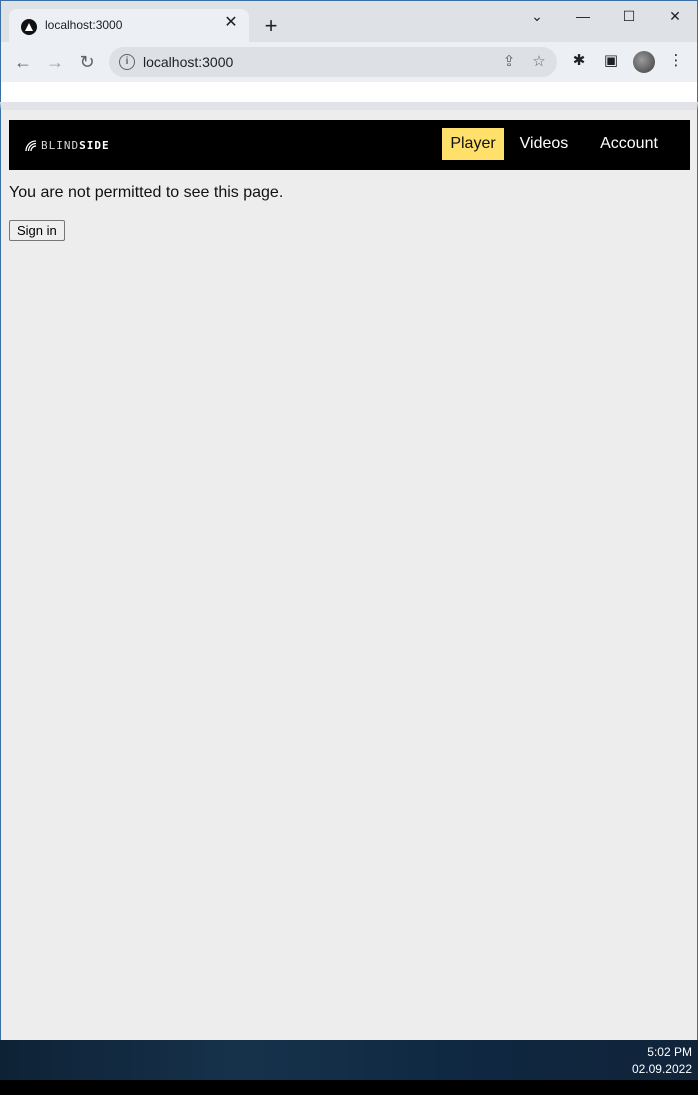 The image size is (698, 1095). I want to click on clock-time: 5:02 PM, so click(669, 1052).